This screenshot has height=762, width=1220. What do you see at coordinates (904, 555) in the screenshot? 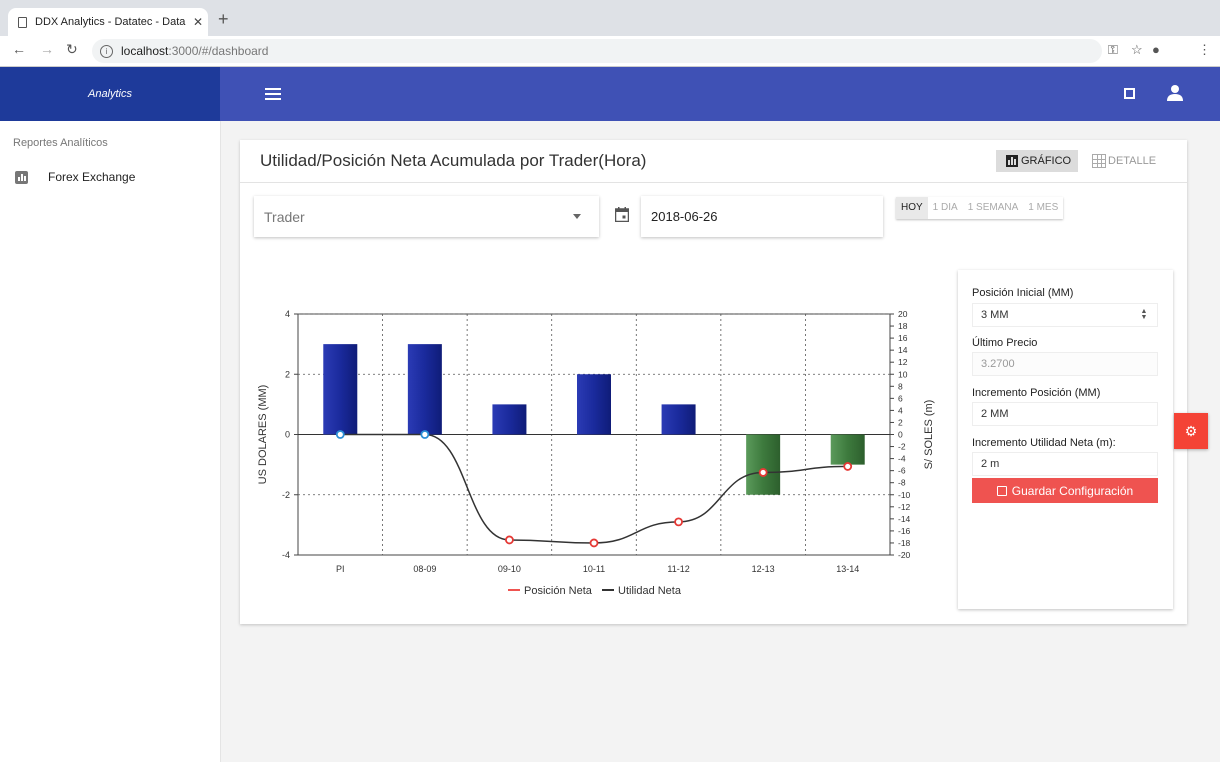
I see `y2-axis-tick-label: -20` at bounding box center [904, 555].